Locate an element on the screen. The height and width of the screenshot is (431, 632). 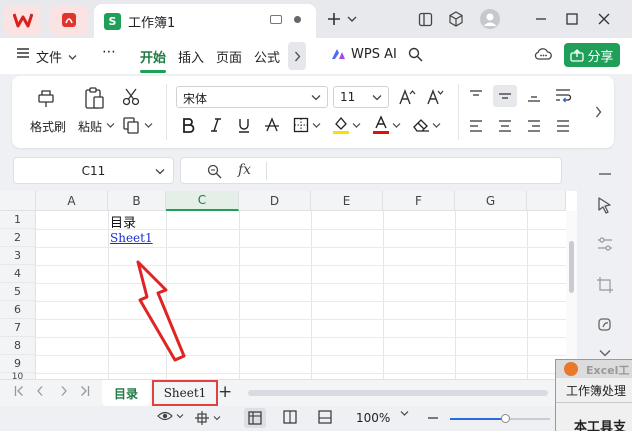
border-icon is located at coordinates (301, 125).